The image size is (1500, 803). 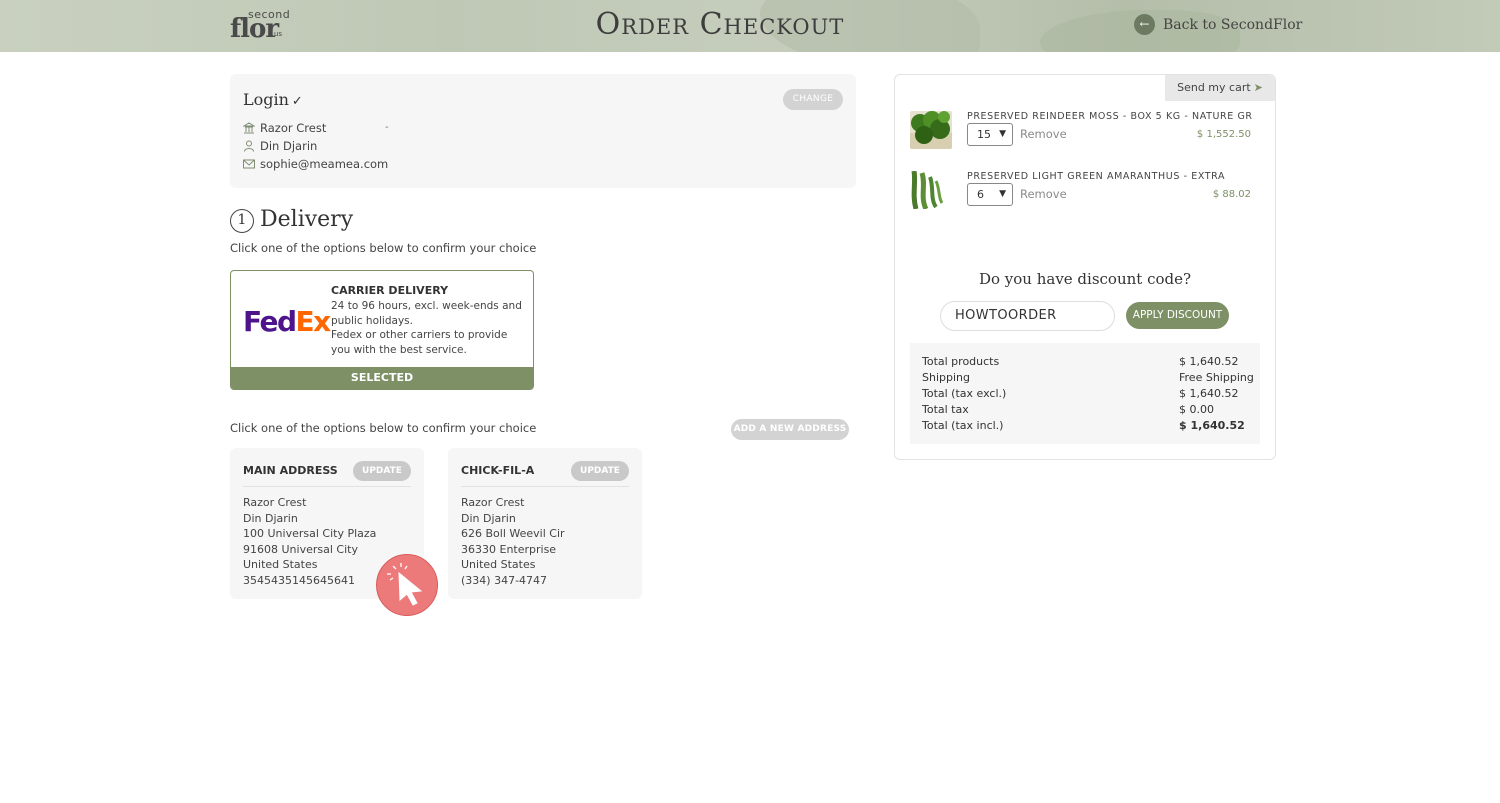 I want to click on discount-code-input: HOWTOORDER, so click(x=1027, y=316).